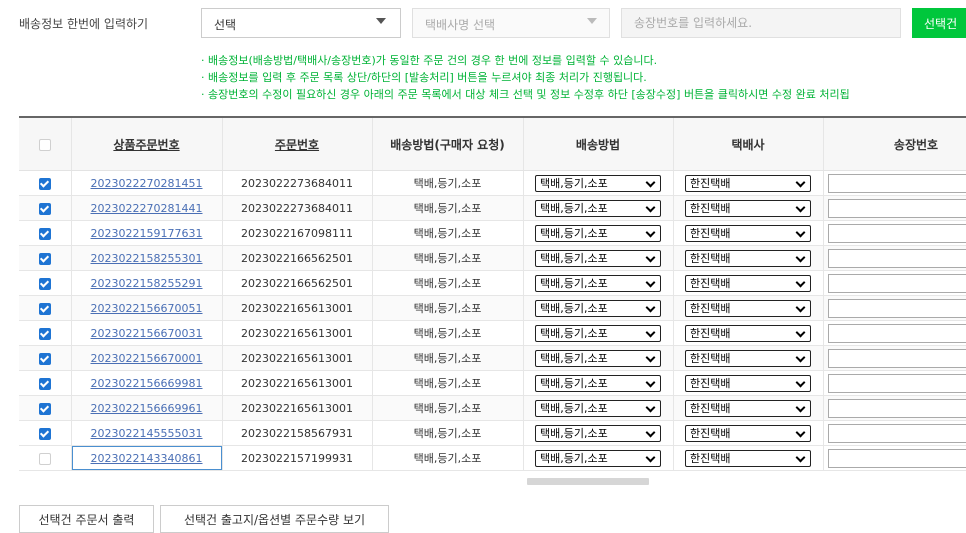 The height and width of the screenshot is (533, 966). Describe the element at coordinates (147, 208) in the screenshot. I see `product-order-no-link: 2023022270281441` at that location.